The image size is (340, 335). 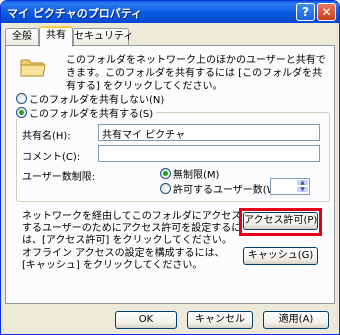 What do you see at coordinates (21, 98) in the screenshot?
I see `no-share-radio` at bounding box center [21, 98].